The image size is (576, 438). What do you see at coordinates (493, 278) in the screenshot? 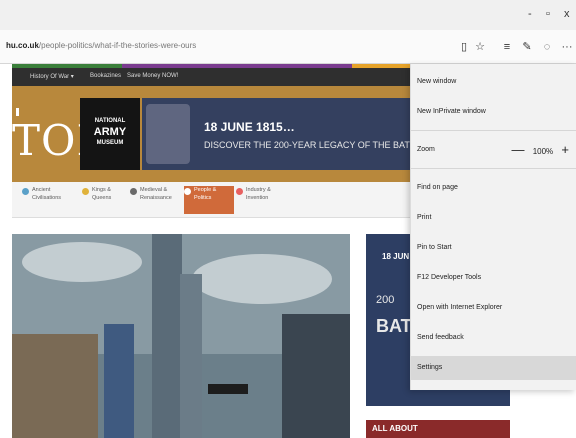
I see `menu-item-f12-developer-tools: F12 Developer Tools` at bounding box center [493, 278].